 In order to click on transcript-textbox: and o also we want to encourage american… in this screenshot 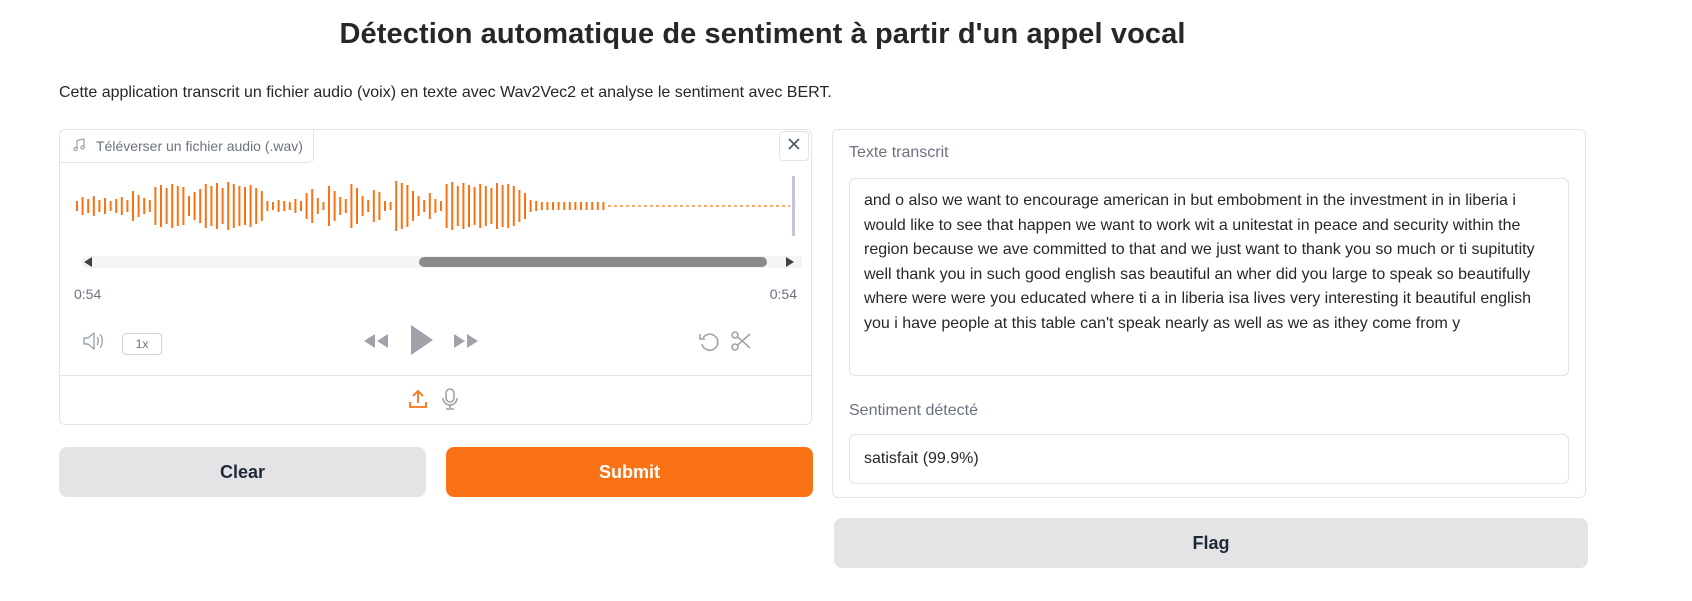, I will do `click(1209, 277)`.